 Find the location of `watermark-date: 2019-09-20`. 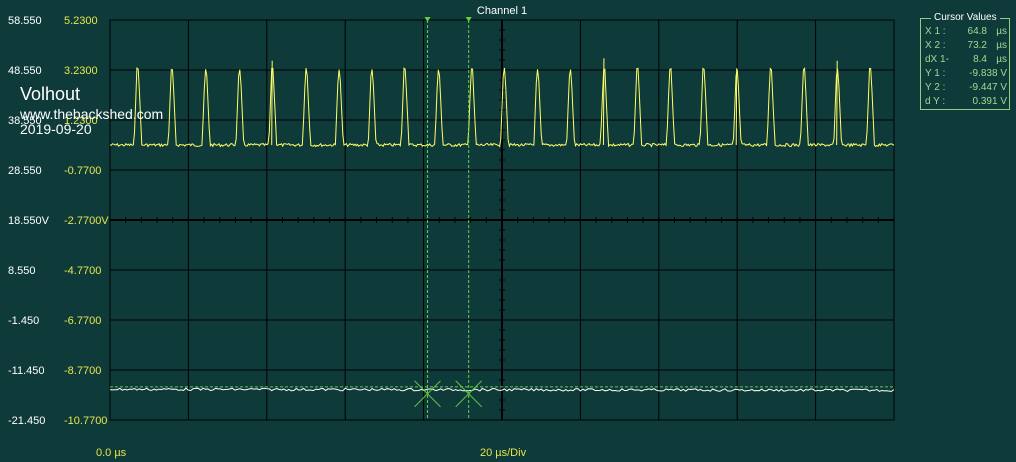

watermark-date: 2019-09-20 is located at coordinates (56, 129).